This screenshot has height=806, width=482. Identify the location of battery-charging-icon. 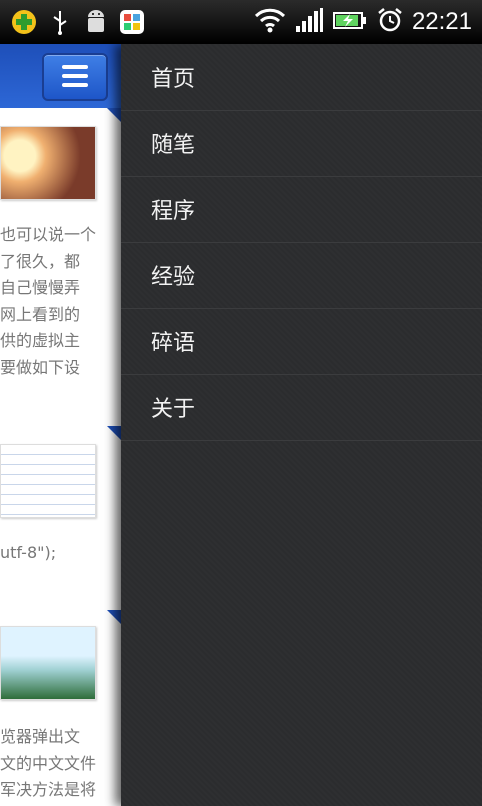
(350, 22).